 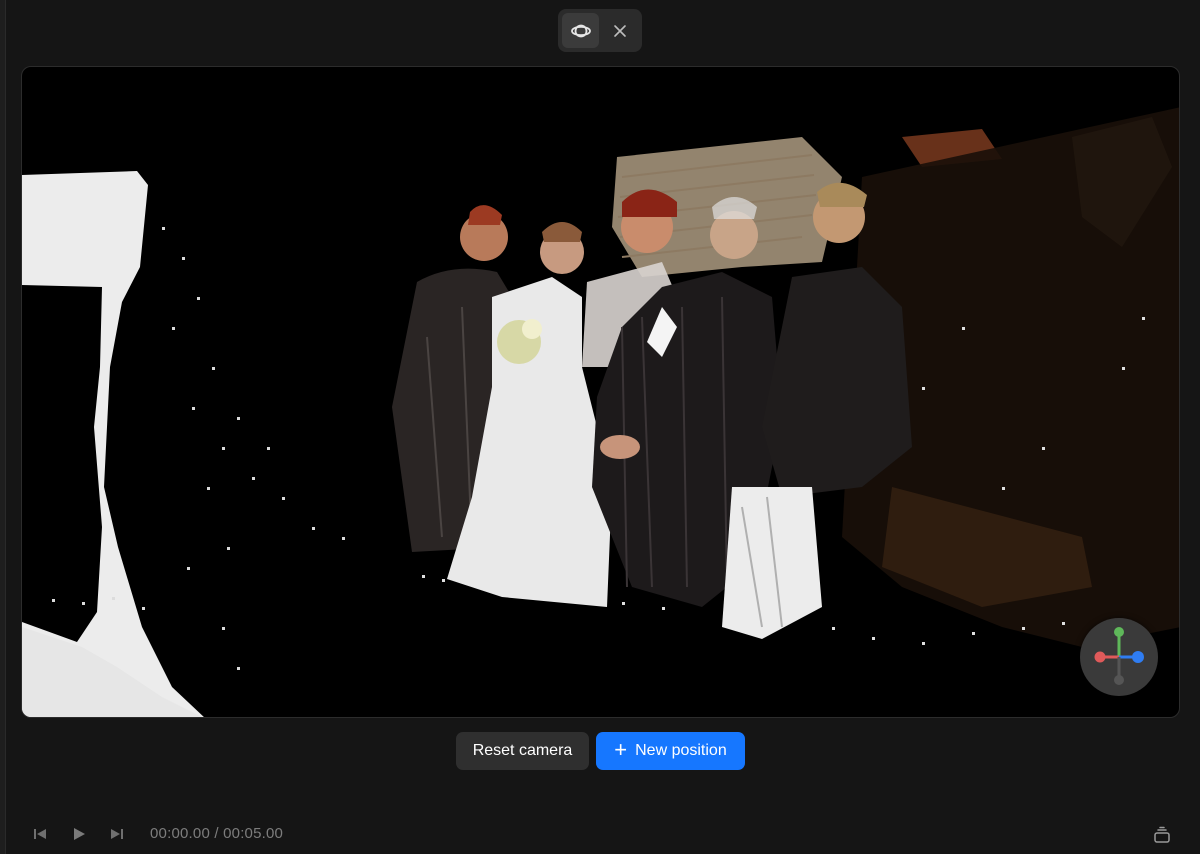 What do you see at coordinates (600, 834) in the screenshot?
I see `playback-bar: 00:00.00 / 00:05.00` at bounding box center [600, 834].